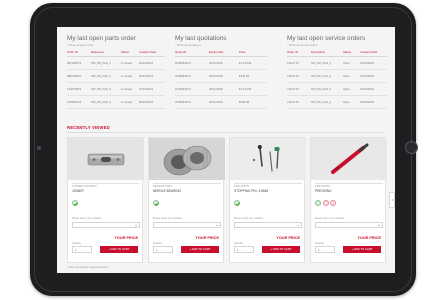 The image size is (427, 300). What do you see at coordinates (87, 267) in the screenshot?
I see `show-all-recent-link: › Show all recently viewed products` at bounding box center [87, 267].